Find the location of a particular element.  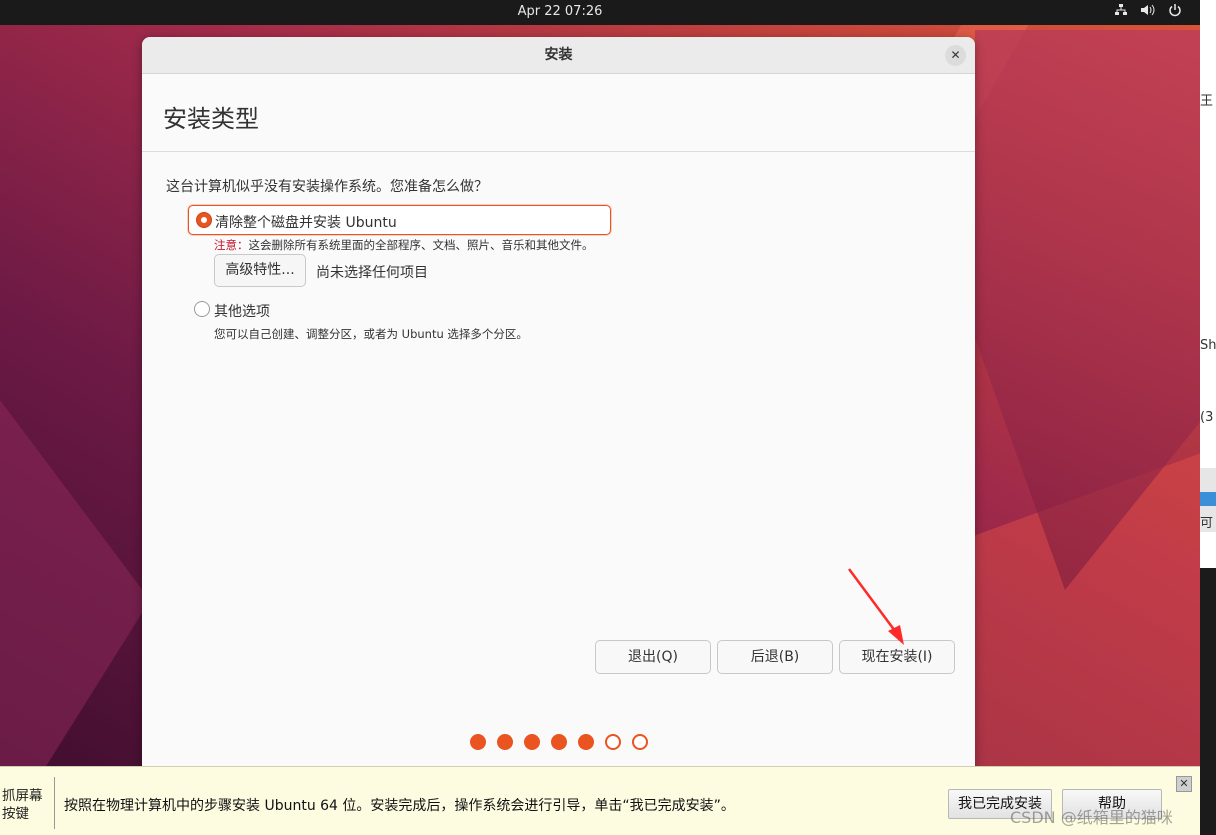

strip-text: 王 is located at coordinates (1207, 101).